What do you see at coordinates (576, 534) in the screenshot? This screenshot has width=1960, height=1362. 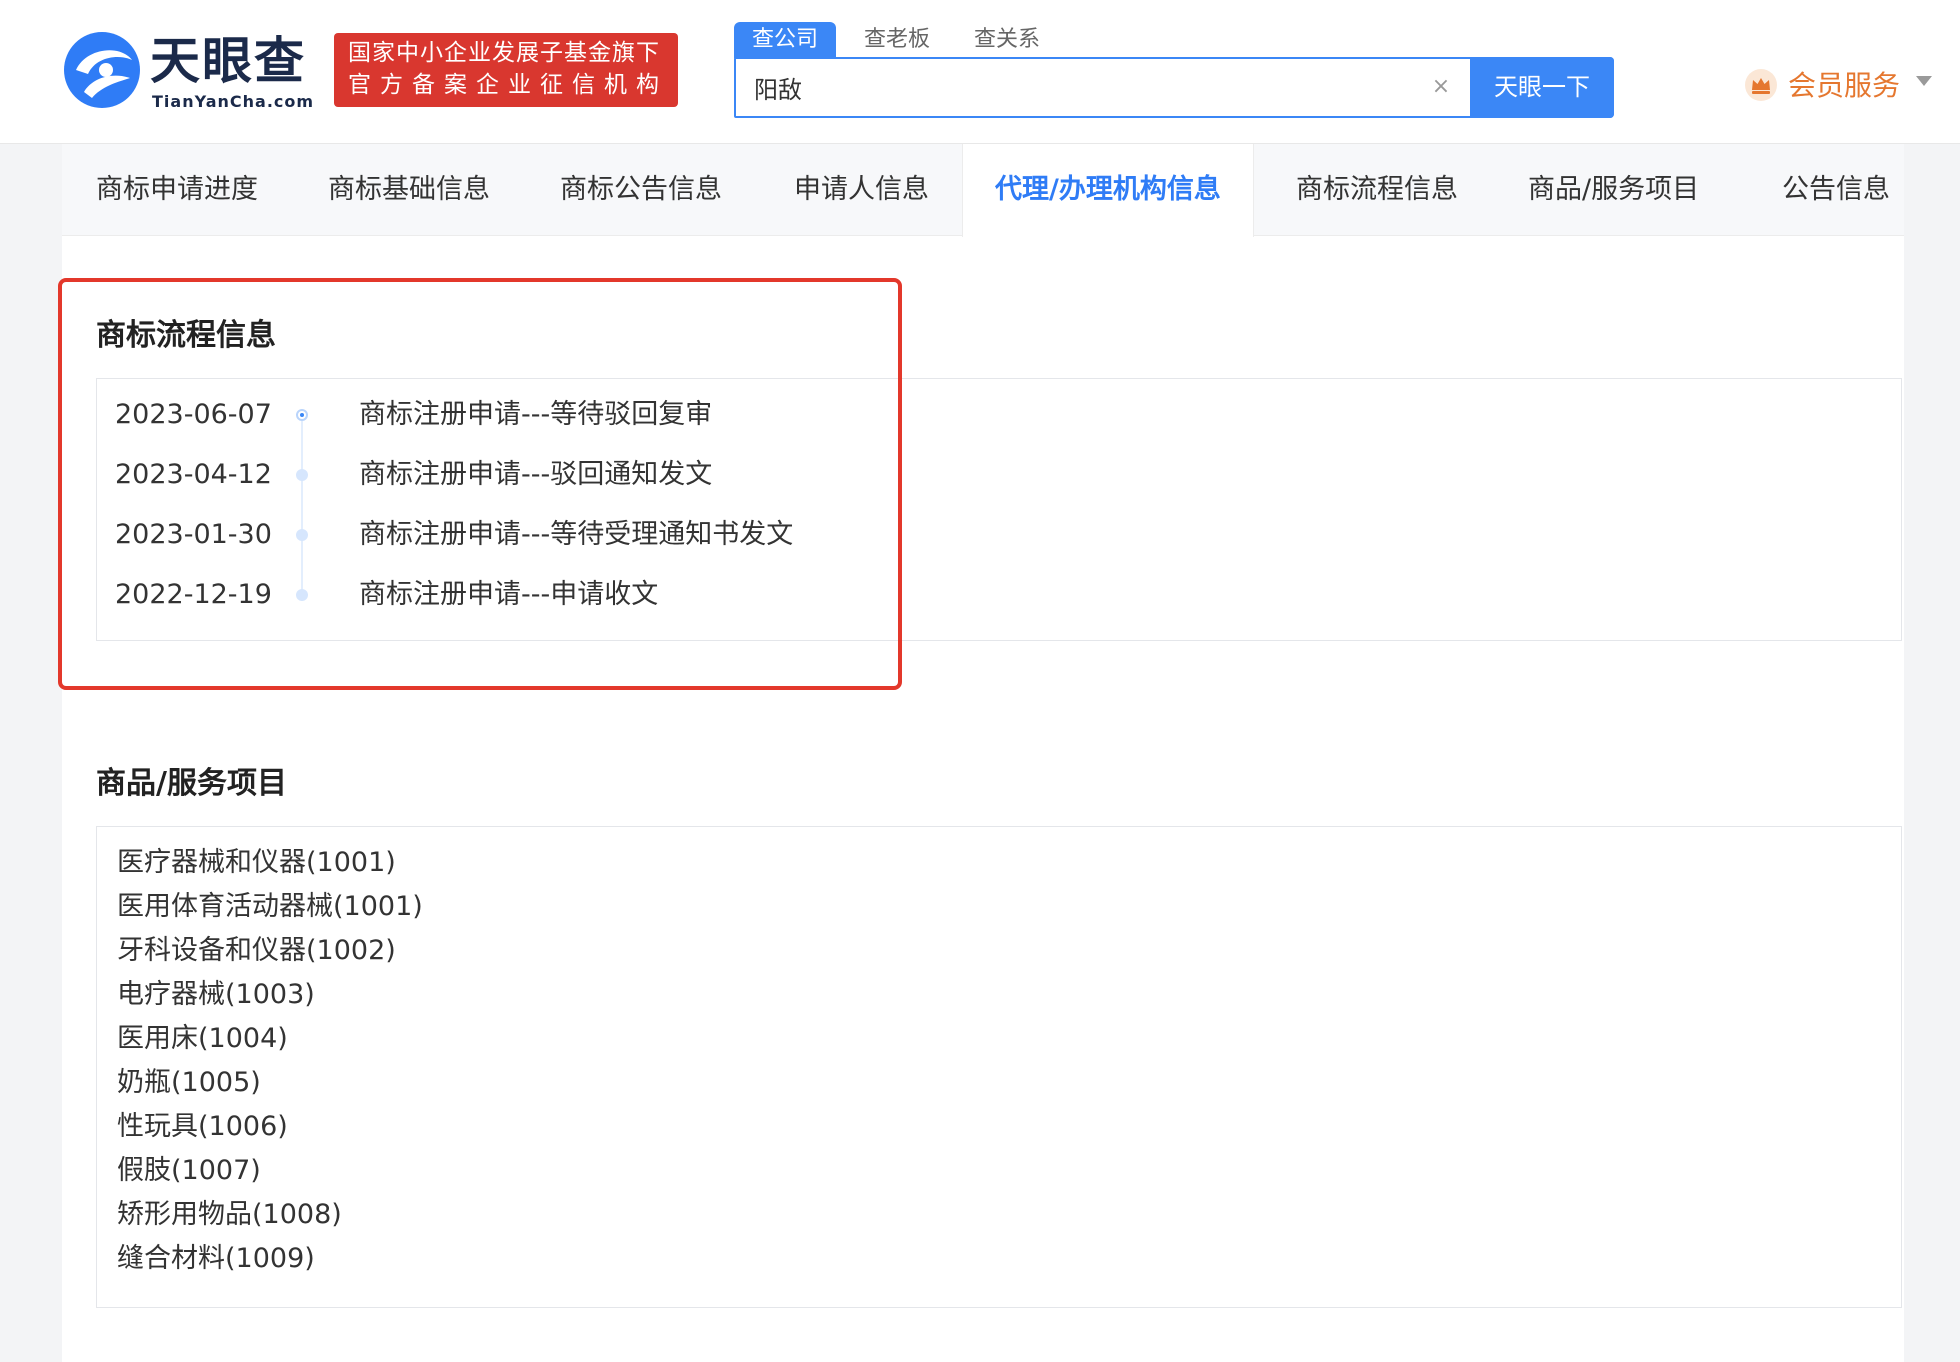 I see `timeline-status: 商标注册申请---等待受理通知书发文` at bounding box center [576, 534].